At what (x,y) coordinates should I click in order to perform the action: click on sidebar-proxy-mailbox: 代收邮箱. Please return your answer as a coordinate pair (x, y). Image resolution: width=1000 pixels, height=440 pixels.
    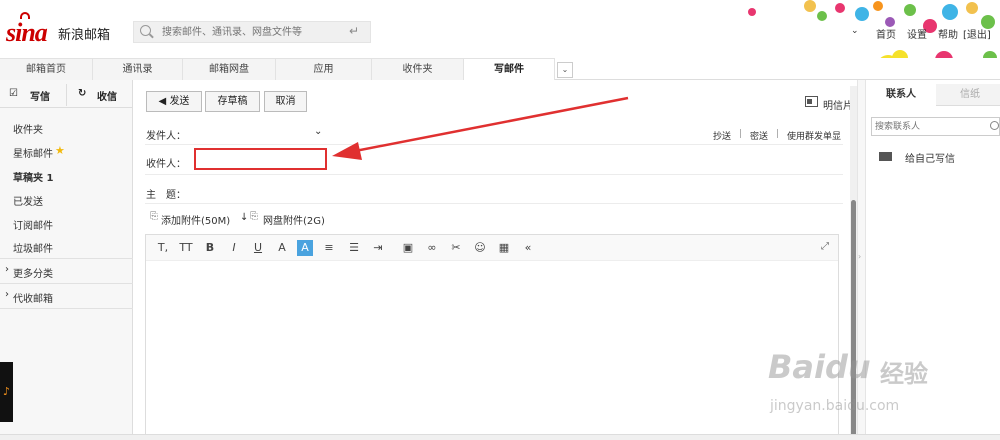
    Looking at the image, I should click on (33, 297).